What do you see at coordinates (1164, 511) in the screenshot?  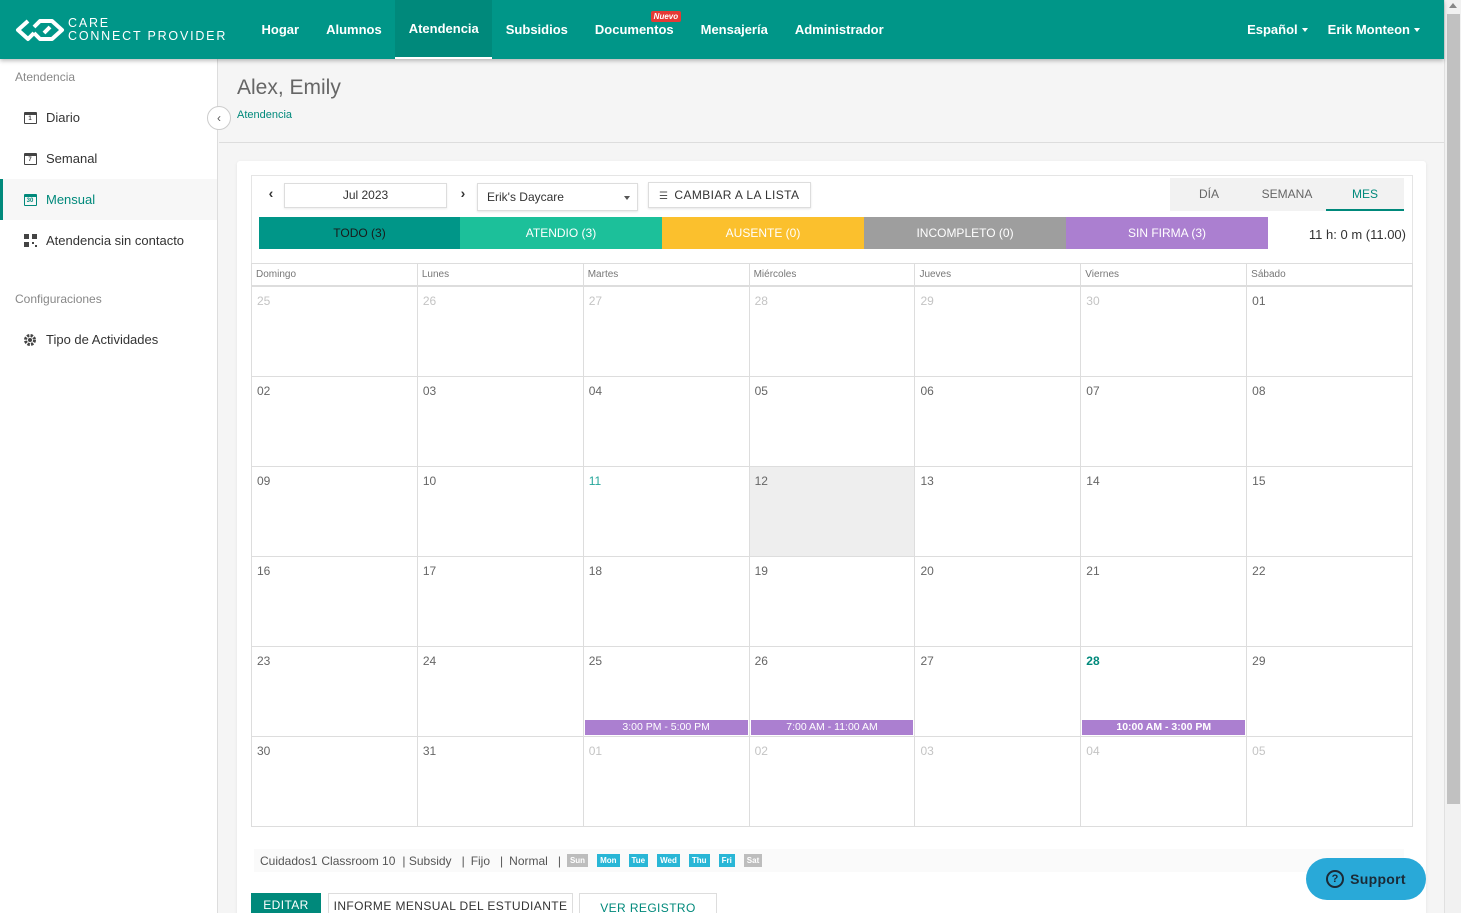 I see `day-cell: 14` at bounding box center [1164, 511].